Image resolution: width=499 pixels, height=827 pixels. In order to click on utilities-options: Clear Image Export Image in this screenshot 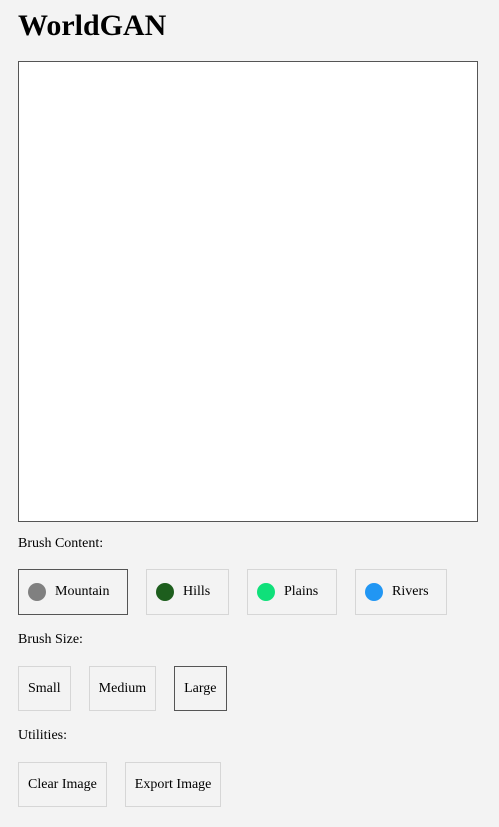, I will do `click(120, 784)`.